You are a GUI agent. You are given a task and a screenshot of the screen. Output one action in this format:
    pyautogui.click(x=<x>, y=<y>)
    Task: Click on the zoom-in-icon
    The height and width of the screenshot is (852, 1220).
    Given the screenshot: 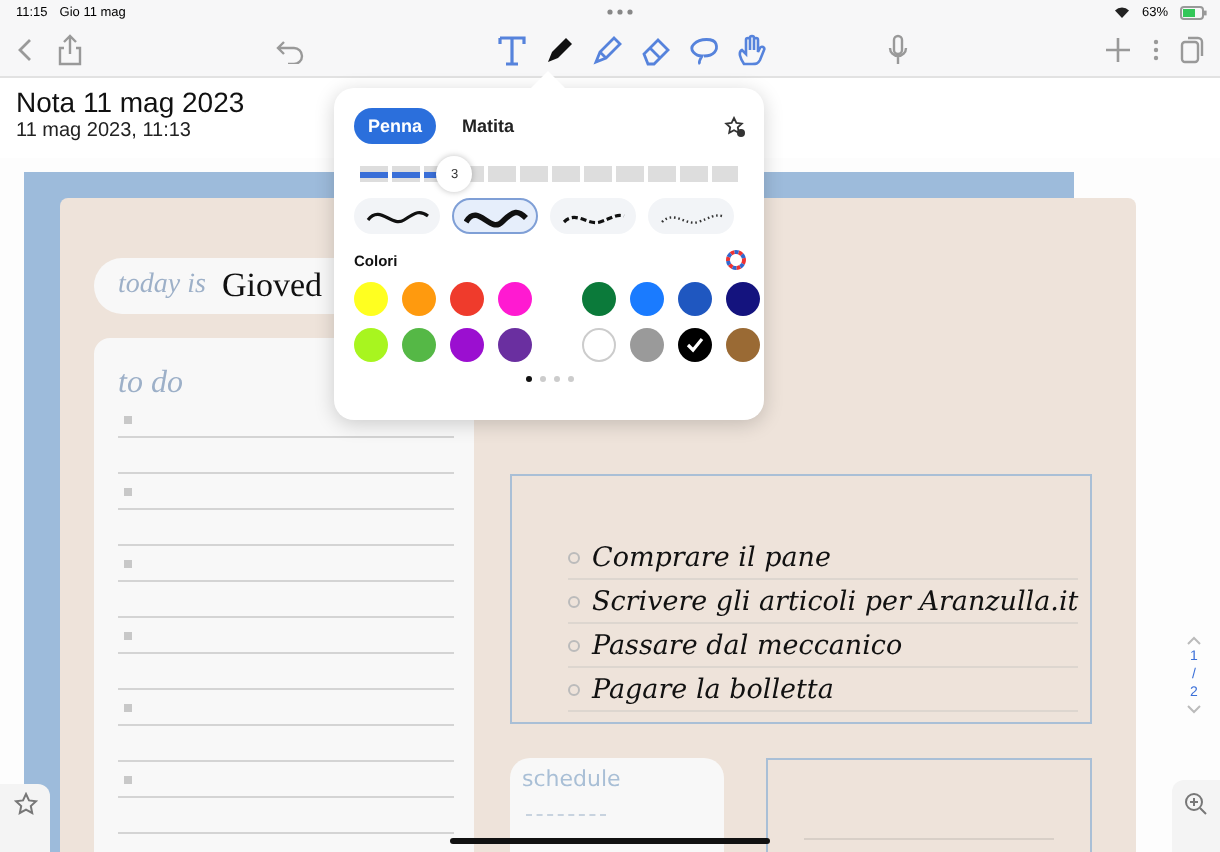 What is the action you would take?
    pyautogui.click(x=1196, y=804)
    